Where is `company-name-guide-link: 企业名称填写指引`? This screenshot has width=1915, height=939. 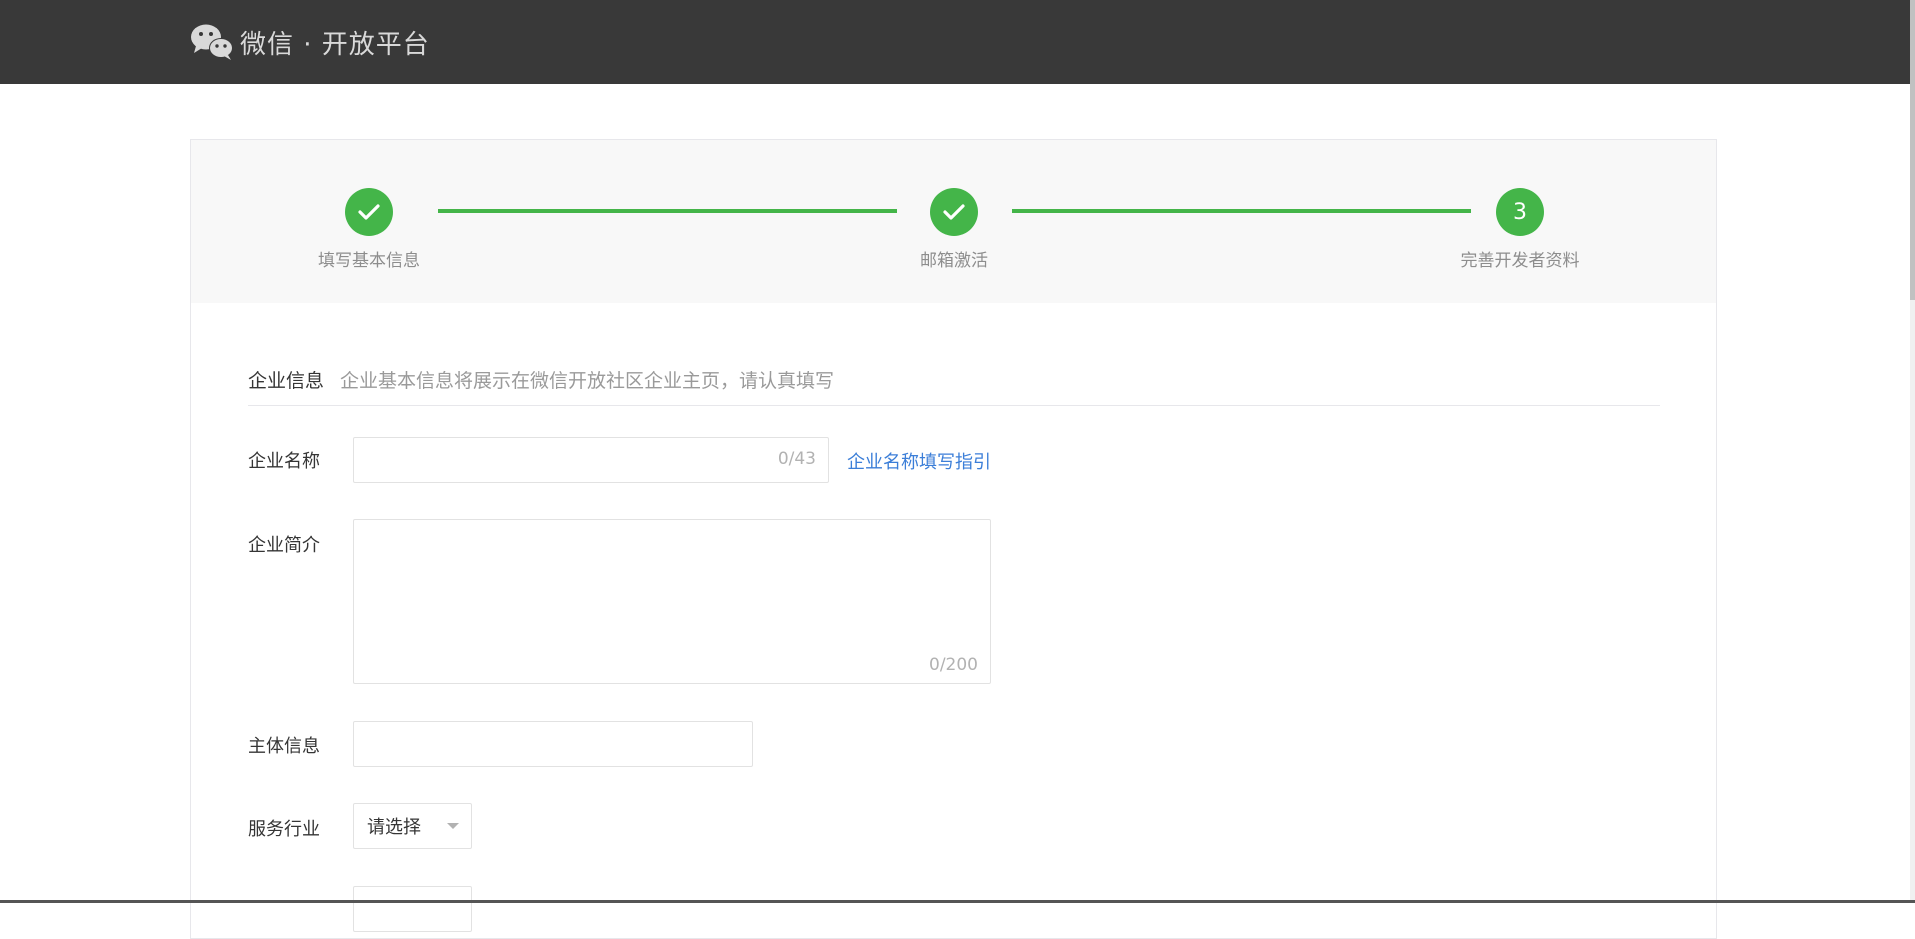 company-name-guide-link: 企业名称填写指引 is located at coordinates (919, 461).